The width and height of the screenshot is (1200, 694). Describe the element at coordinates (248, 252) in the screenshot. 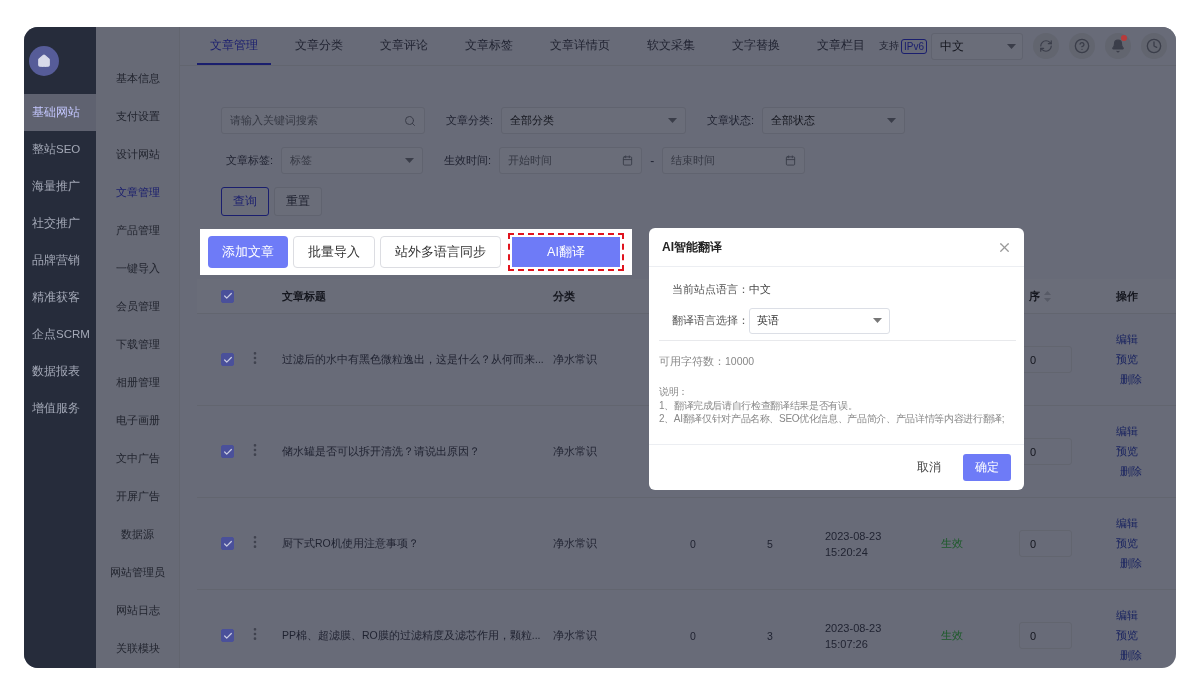

I see `toolbar-button: 添加文章` at that location.